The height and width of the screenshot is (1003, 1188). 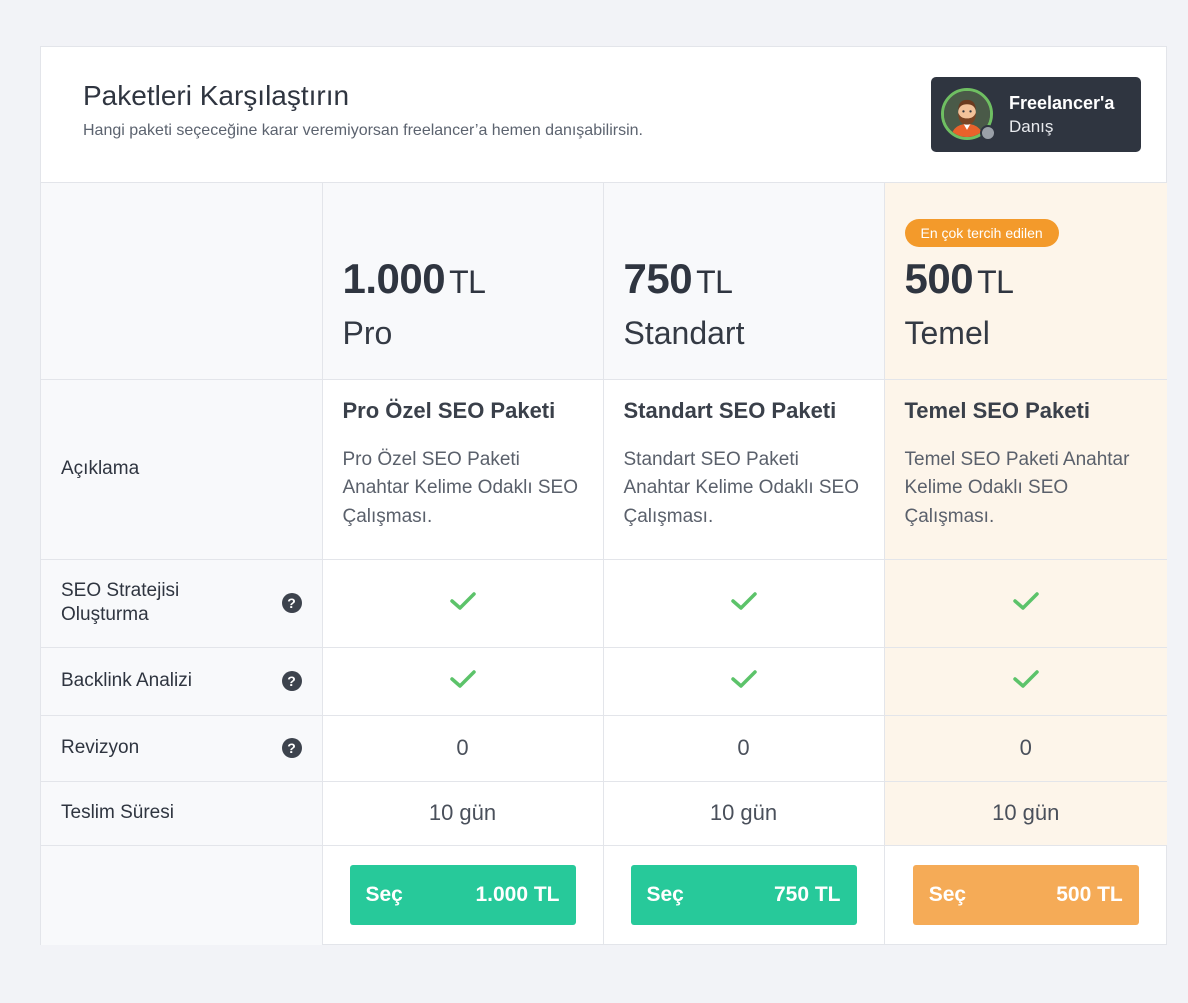 I want to click on plan-header-pro: 1.000 TL Pro, so click(x=463, y=281).